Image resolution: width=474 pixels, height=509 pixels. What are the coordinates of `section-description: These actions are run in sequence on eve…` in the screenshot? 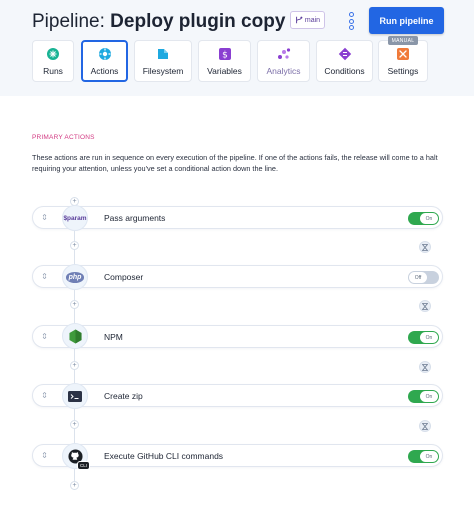 It's located at (235, 163).